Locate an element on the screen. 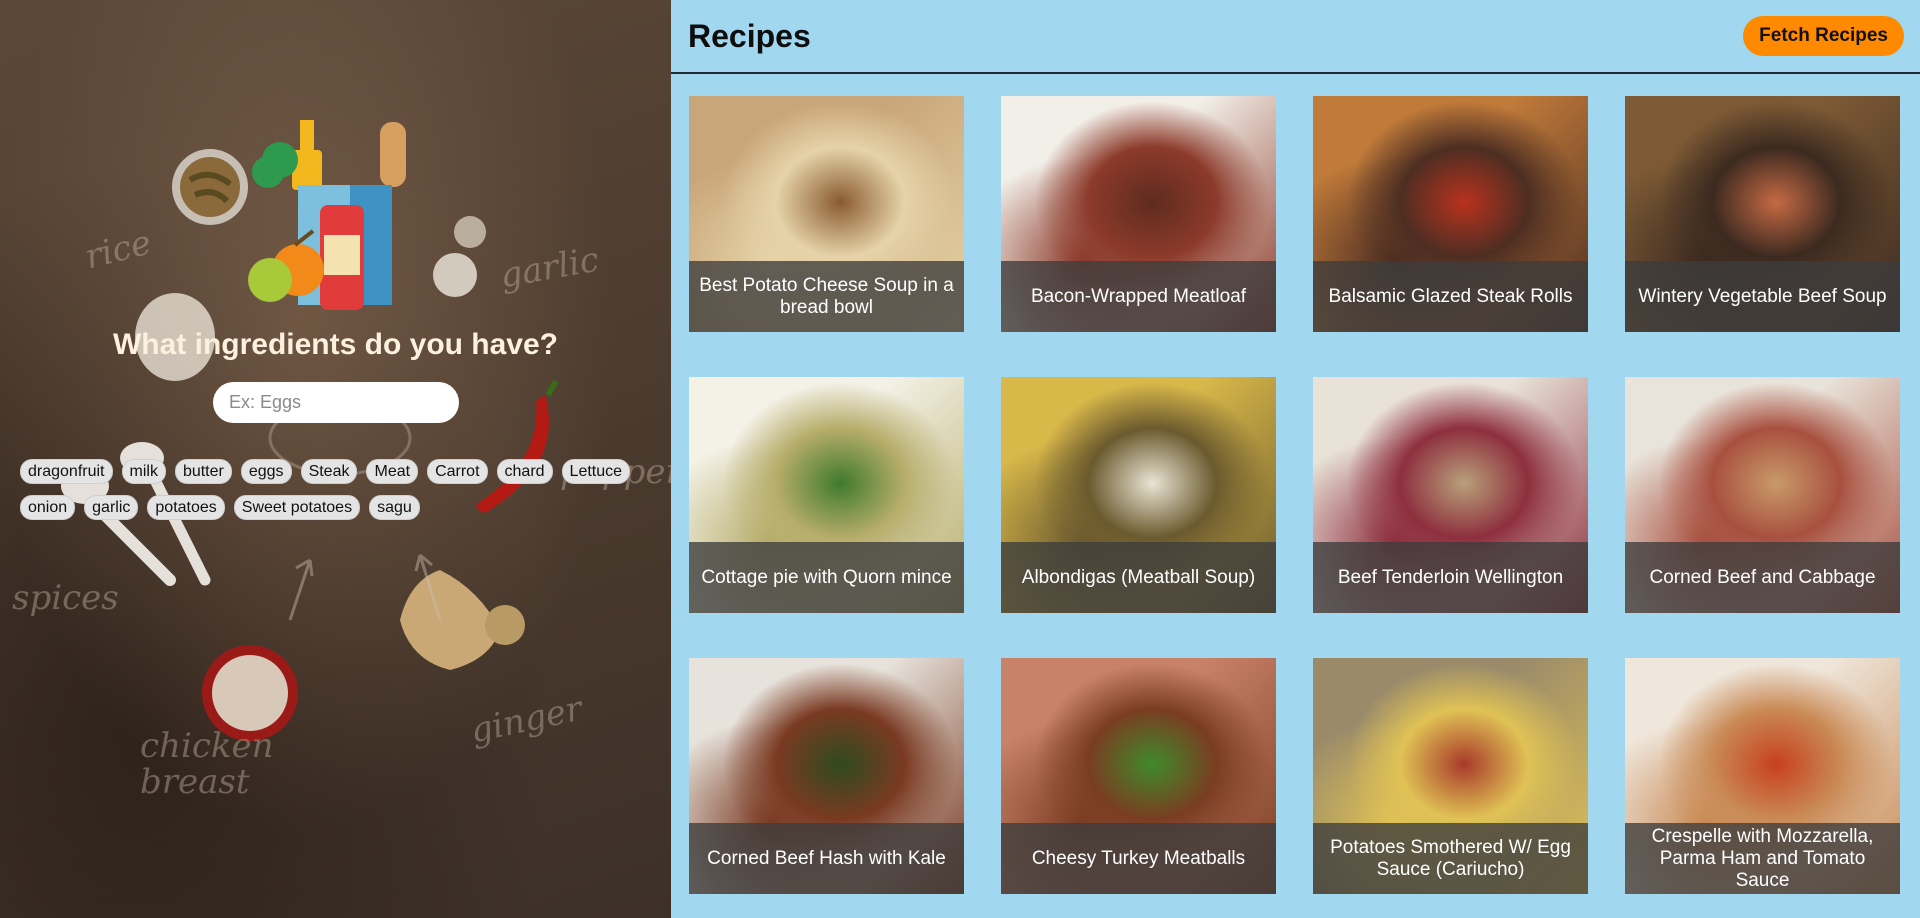 This screenshot has width=1920, height=918. recipe-title: Best Potato Cheese Soup in a bread bowl is located at coordinates (826, 296).